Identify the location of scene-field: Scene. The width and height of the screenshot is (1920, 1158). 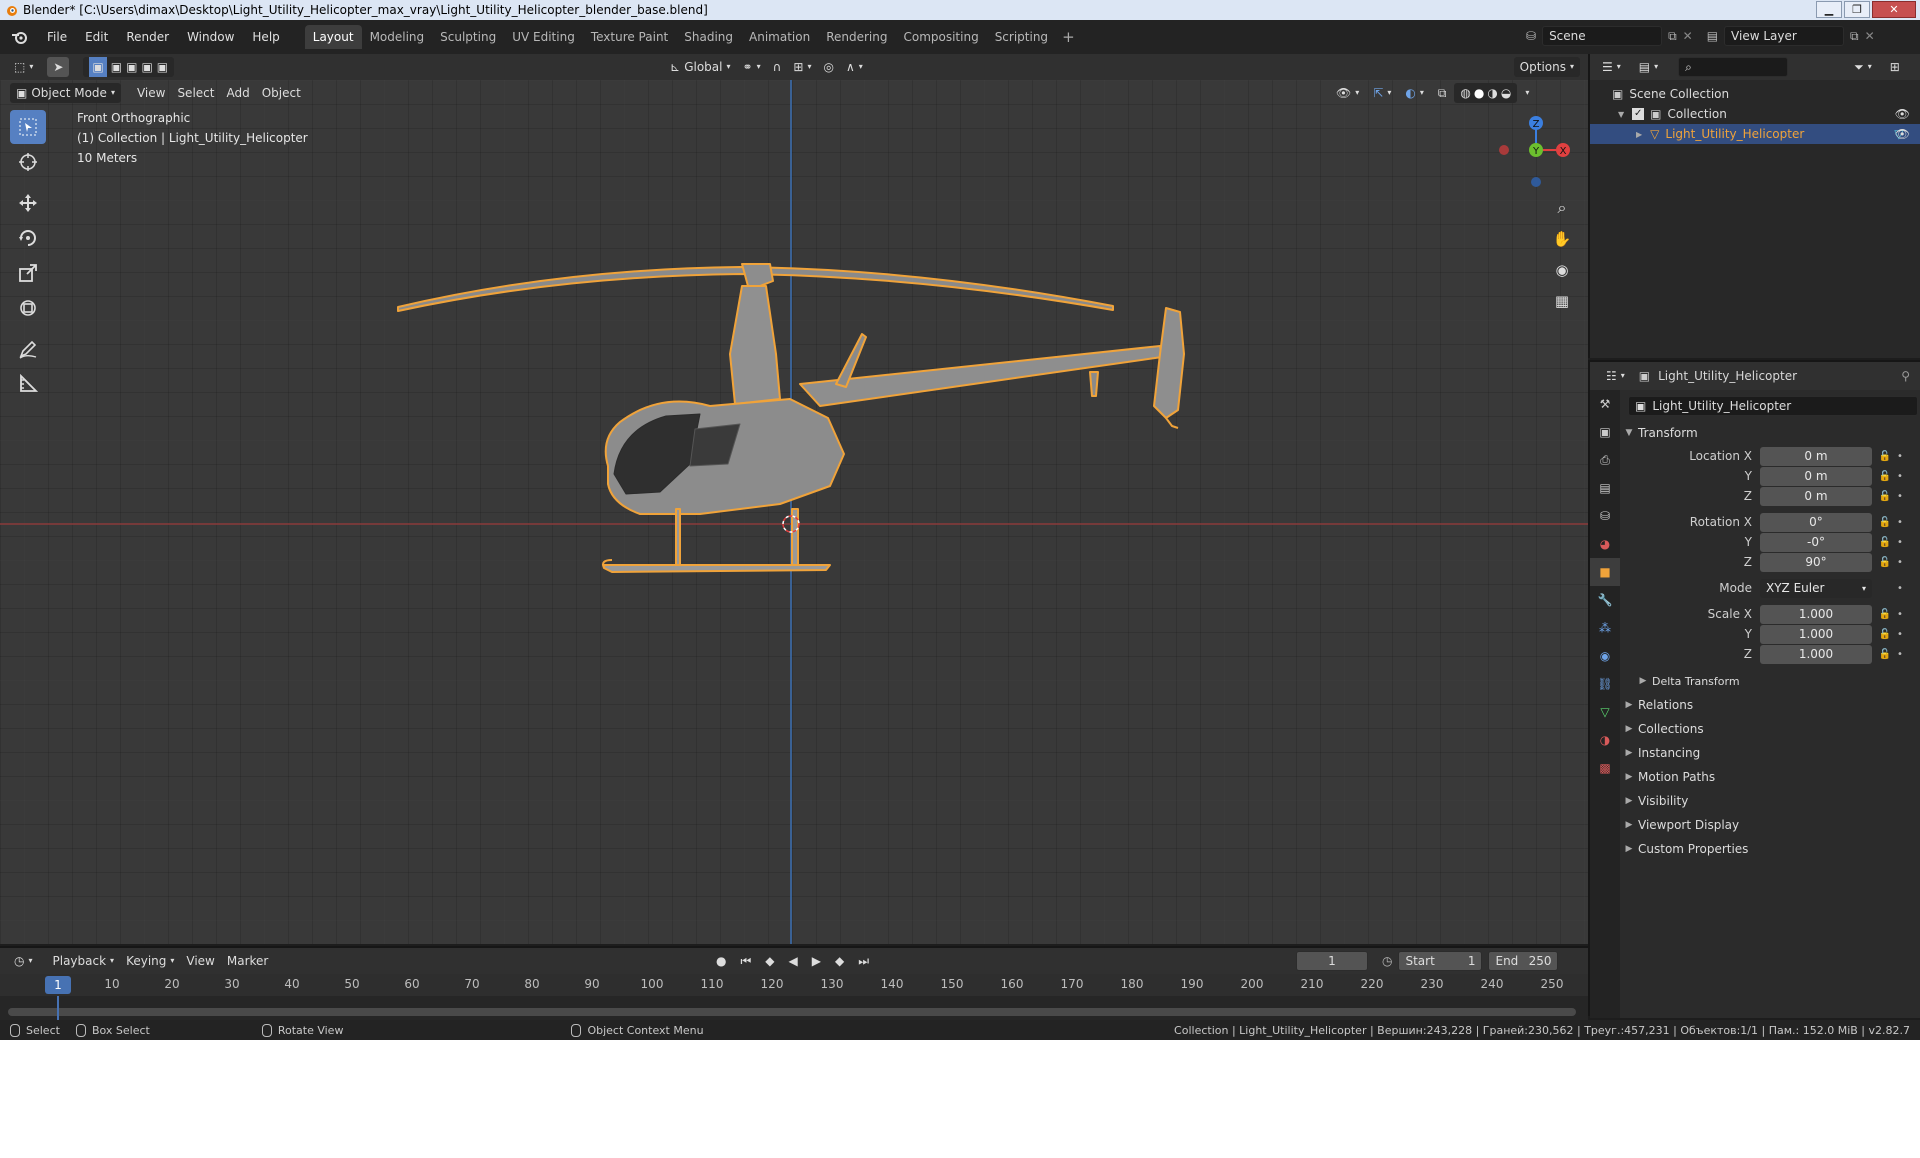
(1602, 36).